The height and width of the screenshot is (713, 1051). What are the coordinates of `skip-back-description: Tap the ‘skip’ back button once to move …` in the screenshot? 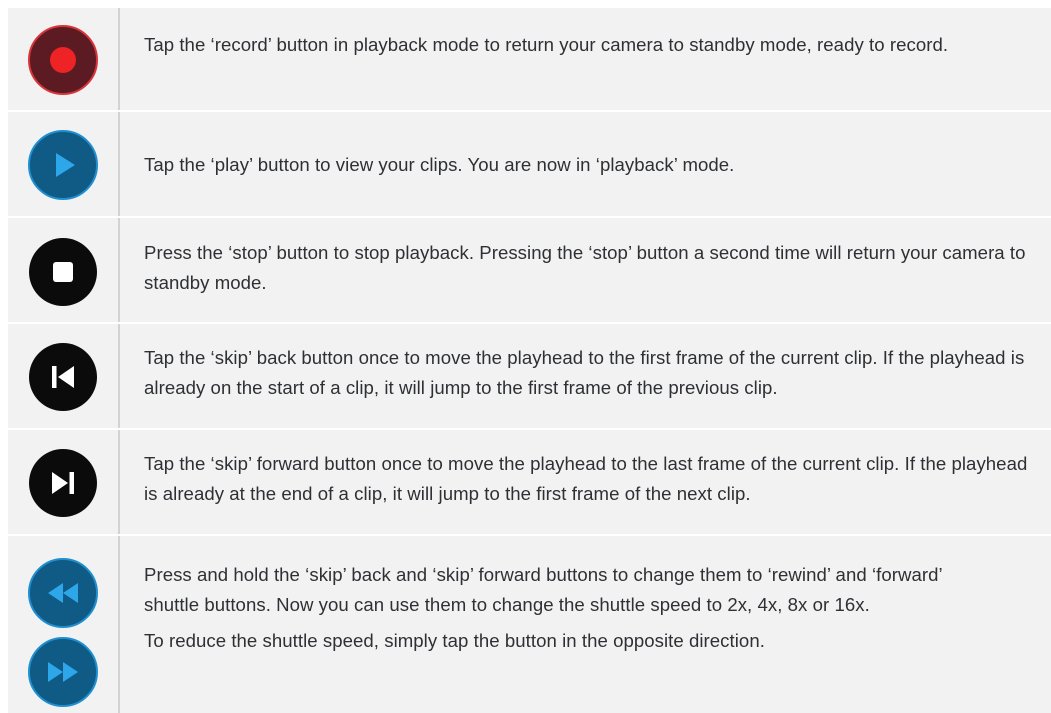 It's located at (590, 373).